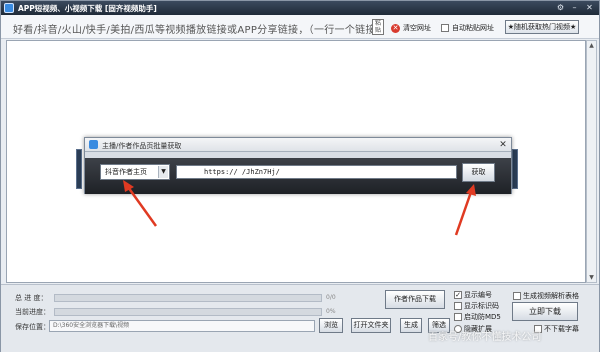  What do you see at coordinates (561, 329) in the screenshot?
I see `no-subtitle-label: 不下载字幕` at bounding box center [561, 329].